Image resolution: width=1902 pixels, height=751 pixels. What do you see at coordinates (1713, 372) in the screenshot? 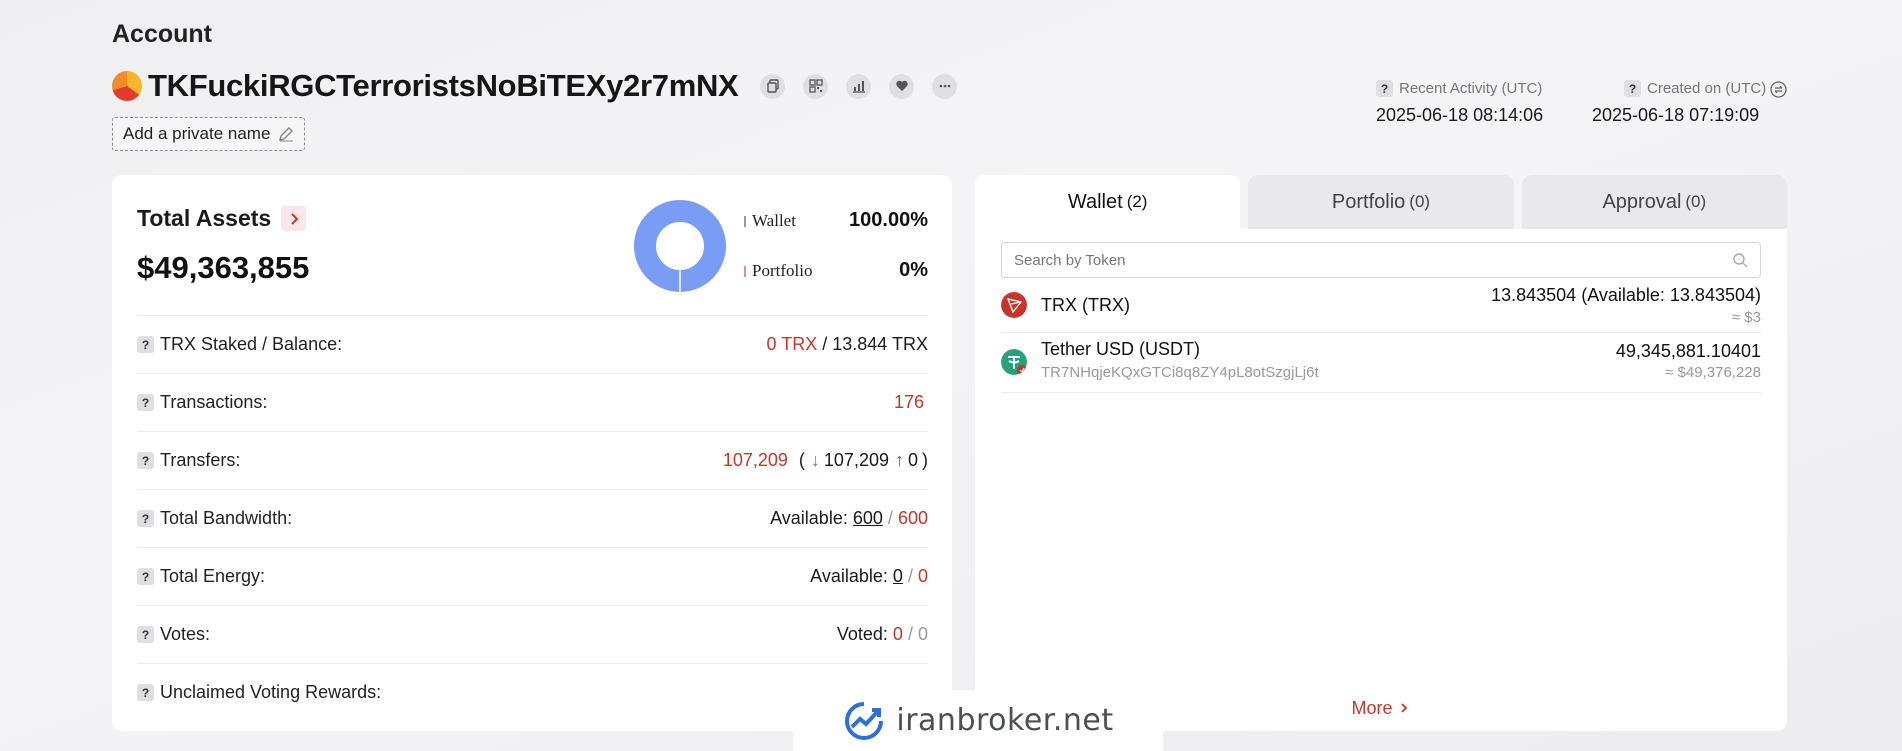
I see `token-usd-value: ≈ $49,376,228` at bounding box center [1713, 372].